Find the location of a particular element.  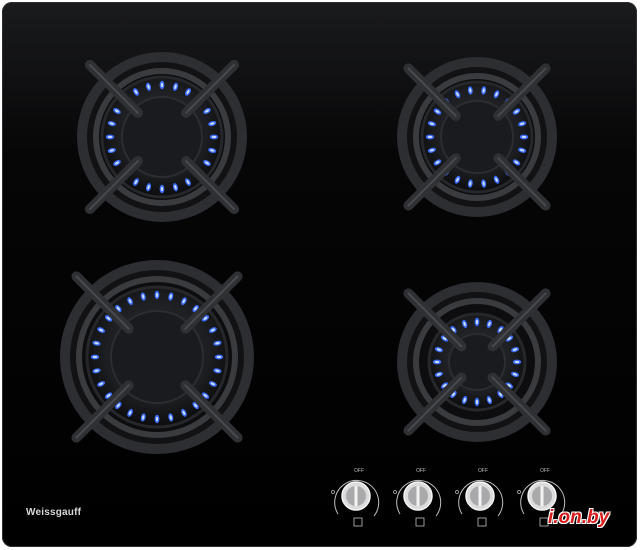

control-knob-3: OFF is located at coordinates (478, 499).